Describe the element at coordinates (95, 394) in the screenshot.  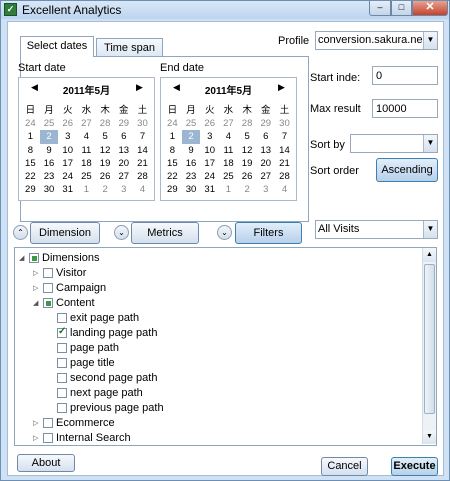
I see `tree-item: next page path` at that location.